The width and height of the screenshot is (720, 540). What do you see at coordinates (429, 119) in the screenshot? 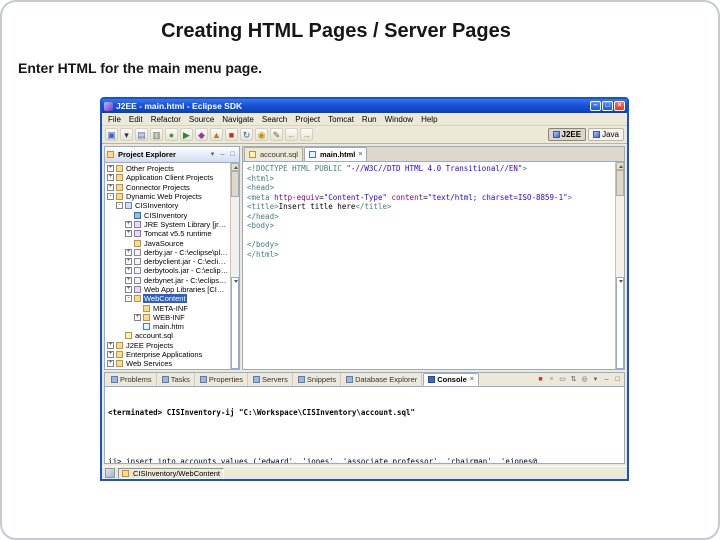
I see `menu-item: Help` at bounding box center [429, 119].